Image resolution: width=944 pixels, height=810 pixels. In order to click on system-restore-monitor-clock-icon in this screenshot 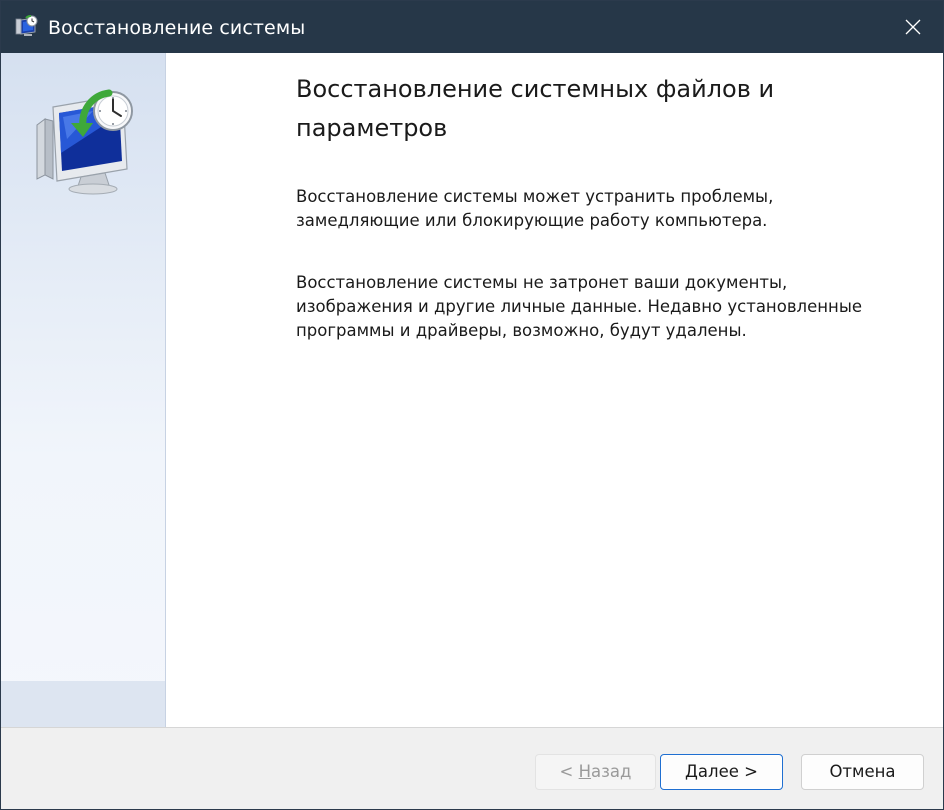, I will do `click(87, 139)`.